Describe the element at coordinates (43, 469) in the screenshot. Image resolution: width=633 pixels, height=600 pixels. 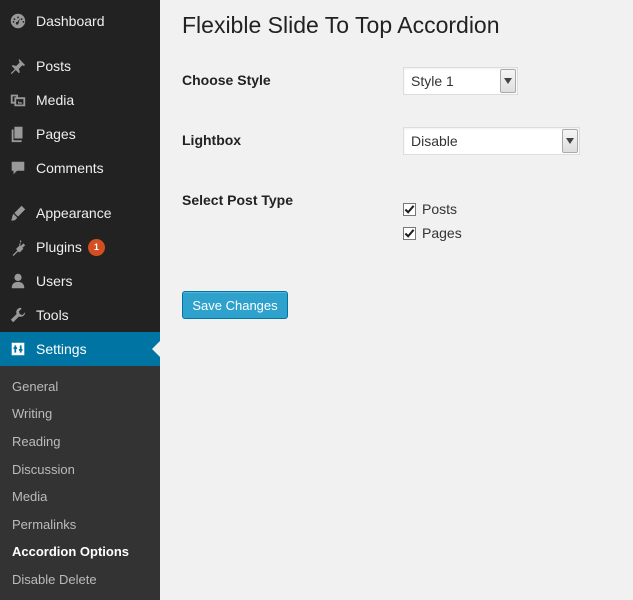
I see `submenu-item-discussion: Discussion` at that location.